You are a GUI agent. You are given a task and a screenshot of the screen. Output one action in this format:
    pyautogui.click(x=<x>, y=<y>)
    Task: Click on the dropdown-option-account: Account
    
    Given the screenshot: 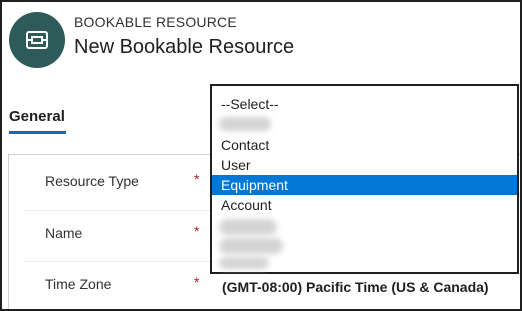 What is the action you would take?
    pyautogui.click(x=364, y=205)
    